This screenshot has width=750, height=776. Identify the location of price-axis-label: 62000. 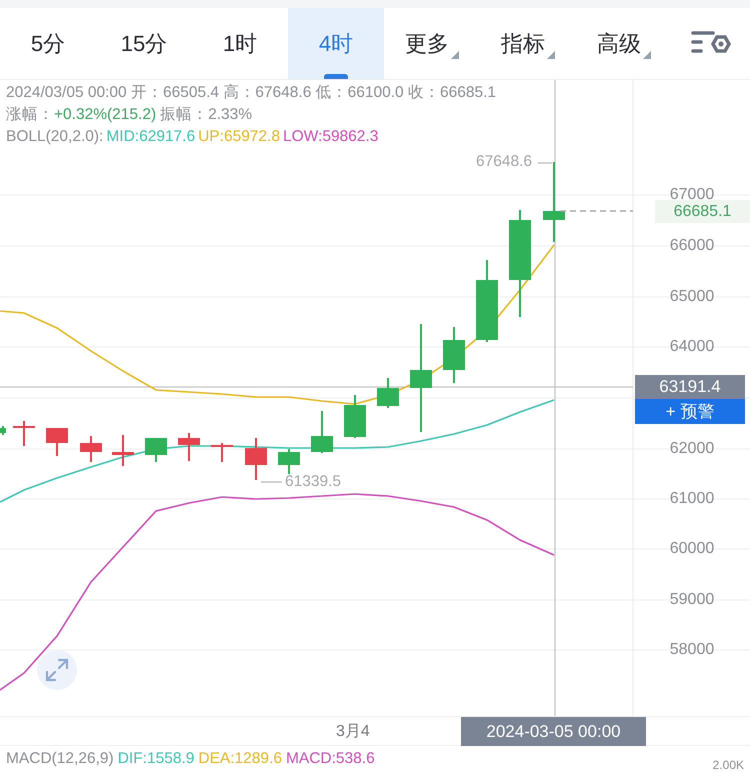
(692, 449).